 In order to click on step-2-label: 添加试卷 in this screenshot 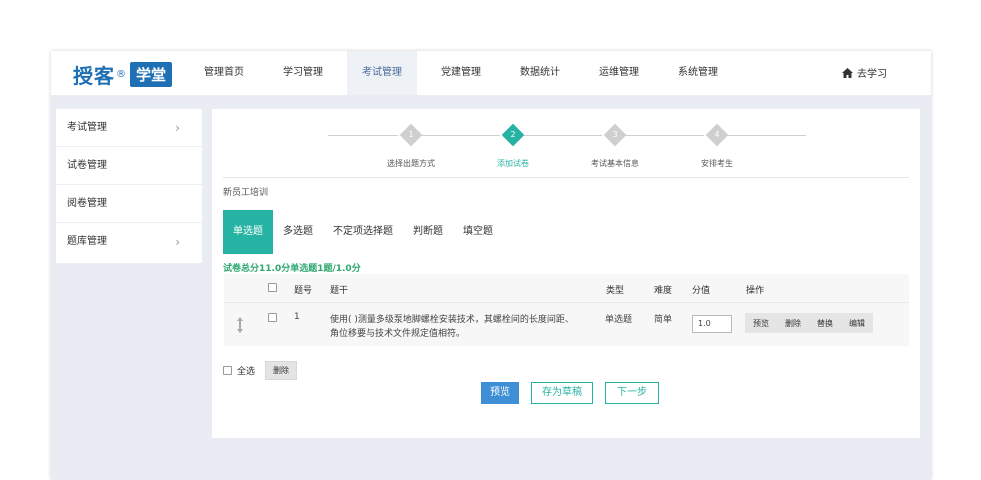, I will do `click(513, 163)`.